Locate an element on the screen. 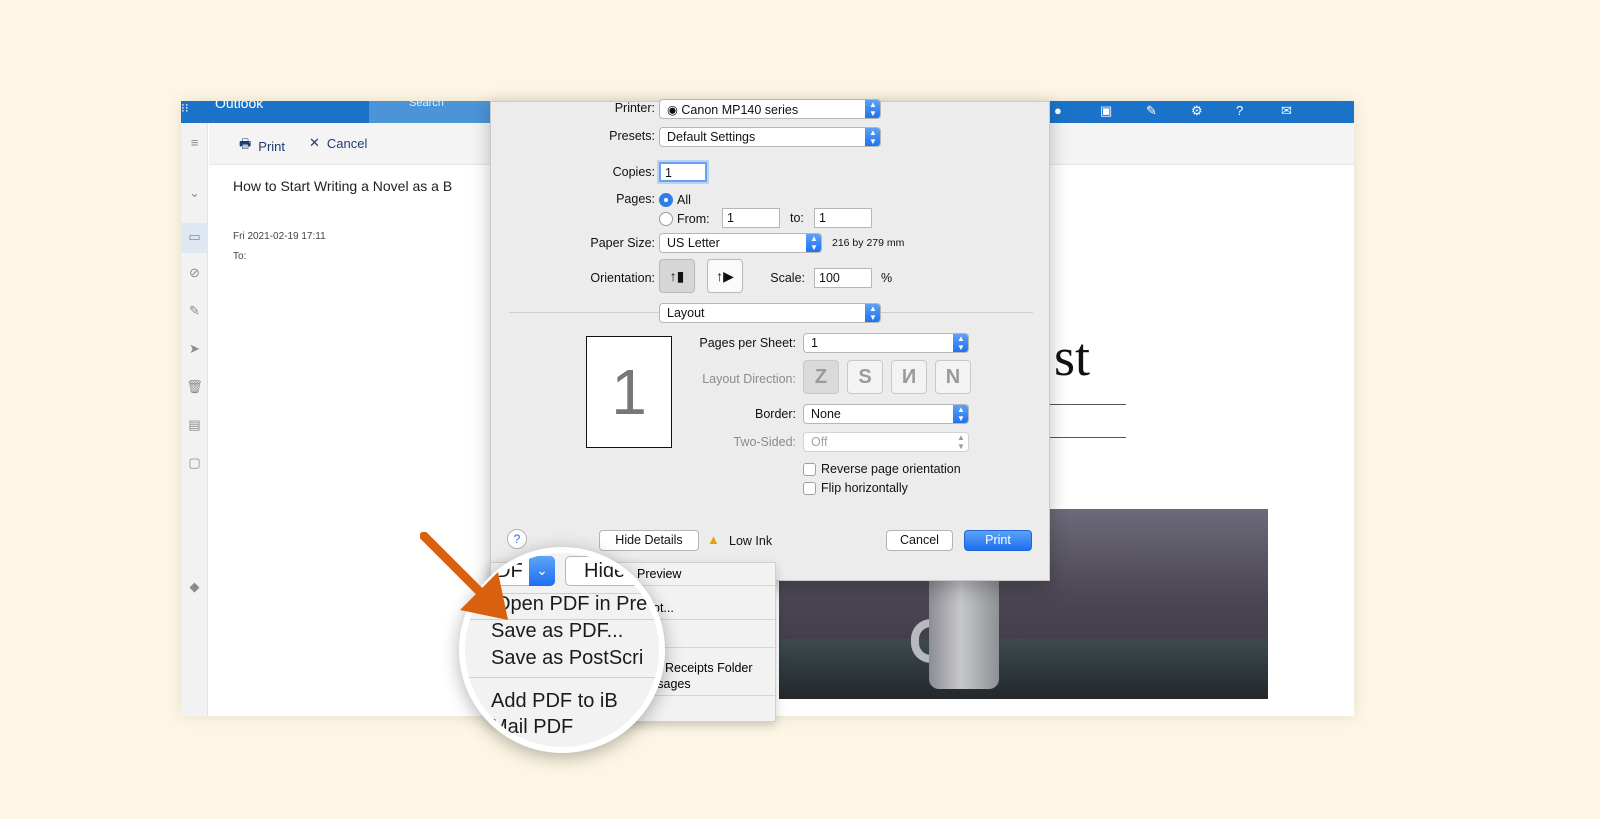 The image size is (1600, 819). scale-label: Scale: is located at coordinates (787, 278).